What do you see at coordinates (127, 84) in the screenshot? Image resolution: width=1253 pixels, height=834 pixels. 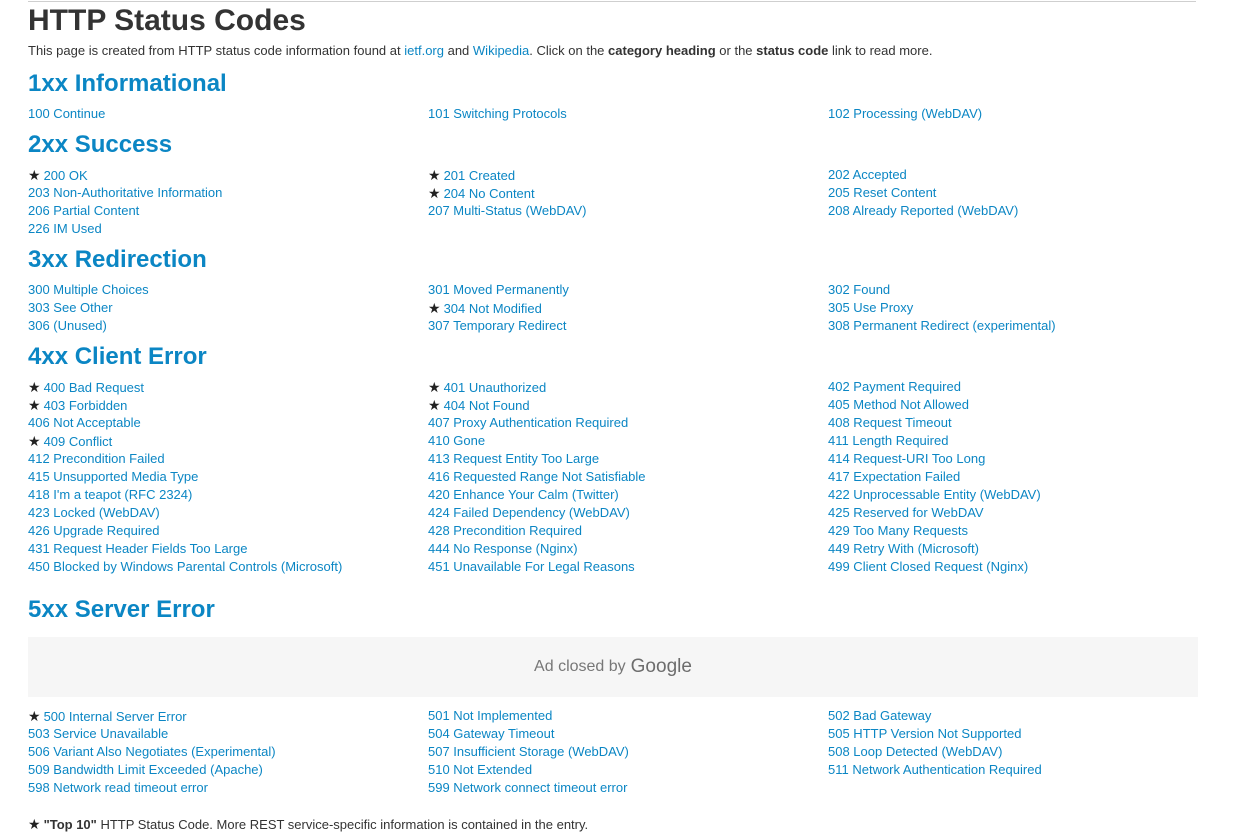 I see `category-heading-1xx: 1xx Informational` at bounding box center [127, 84].